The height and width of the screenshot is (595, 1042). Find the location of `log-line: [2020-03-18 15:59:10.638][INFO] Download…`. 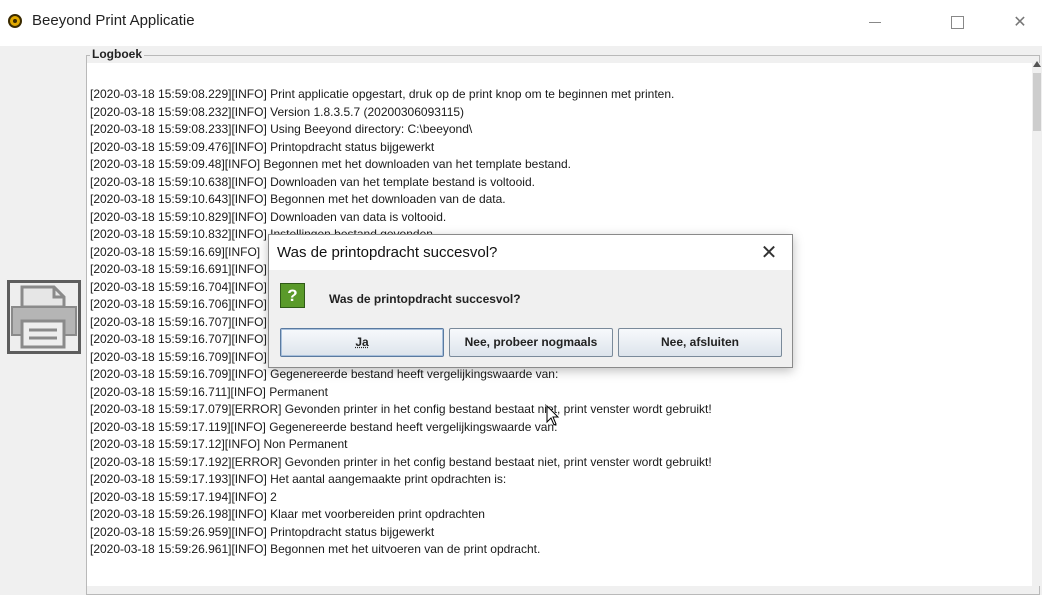

log-line: [2020-03-18 15:59:10.638][INFO] Download… is located at coordinates (401, 183).